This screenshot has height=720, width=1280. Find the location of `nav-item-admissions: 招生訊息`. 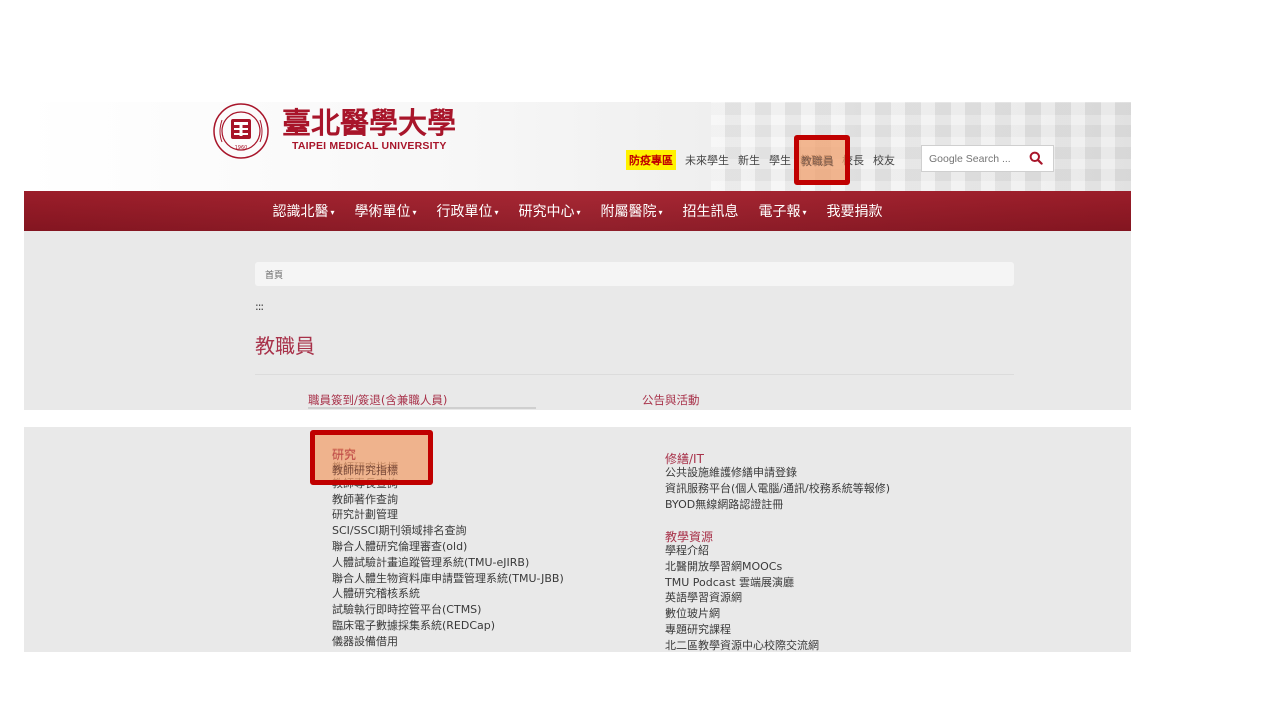

nav-item-admissions: 招生訊息 is located at coordinates (711, 211).